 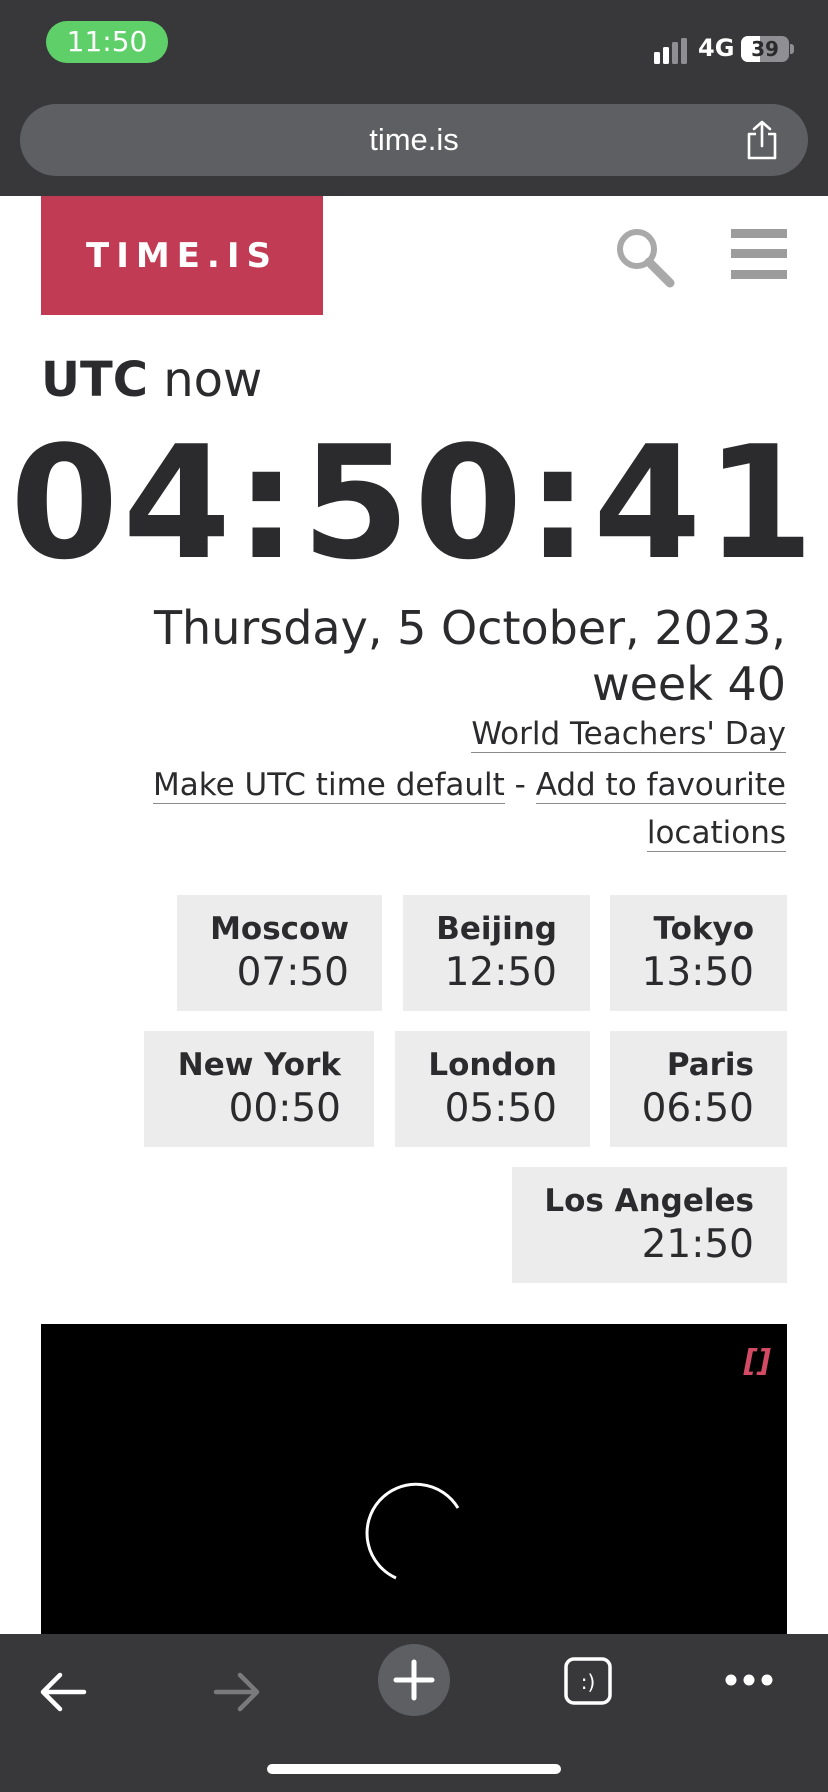 What do you see at coordinates (94, 380) in the screenshot?
I see `zone-name: UTC` at bounding box center [94, 380].